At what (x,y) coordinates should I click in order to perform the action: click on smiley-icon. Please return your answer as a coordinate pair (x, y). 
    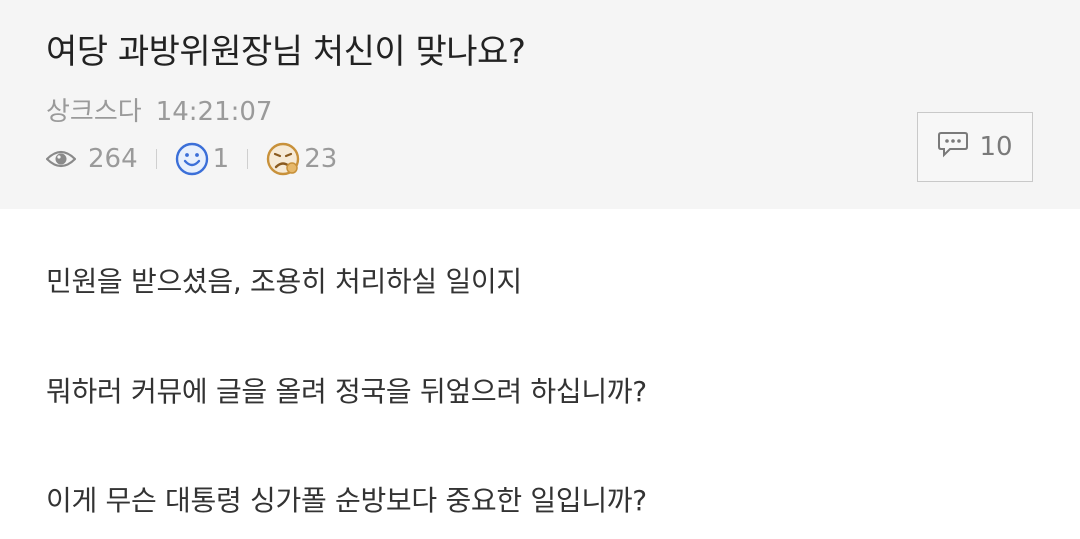
    Looking at the image, I should click on (192, 159).